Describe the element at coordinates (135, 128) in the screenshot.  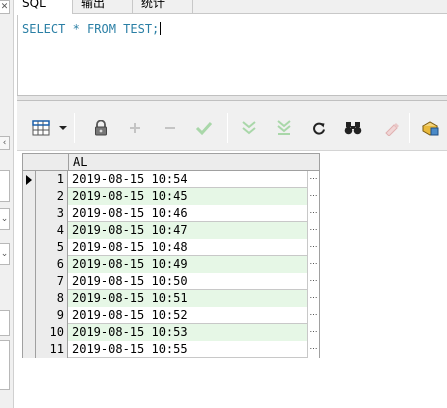
I see `add-record-icon` at that location.